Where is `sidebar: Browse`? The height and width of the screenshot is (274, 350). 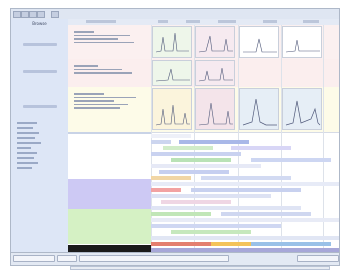
sidebar: Browse is located at coordinates (40, 137).